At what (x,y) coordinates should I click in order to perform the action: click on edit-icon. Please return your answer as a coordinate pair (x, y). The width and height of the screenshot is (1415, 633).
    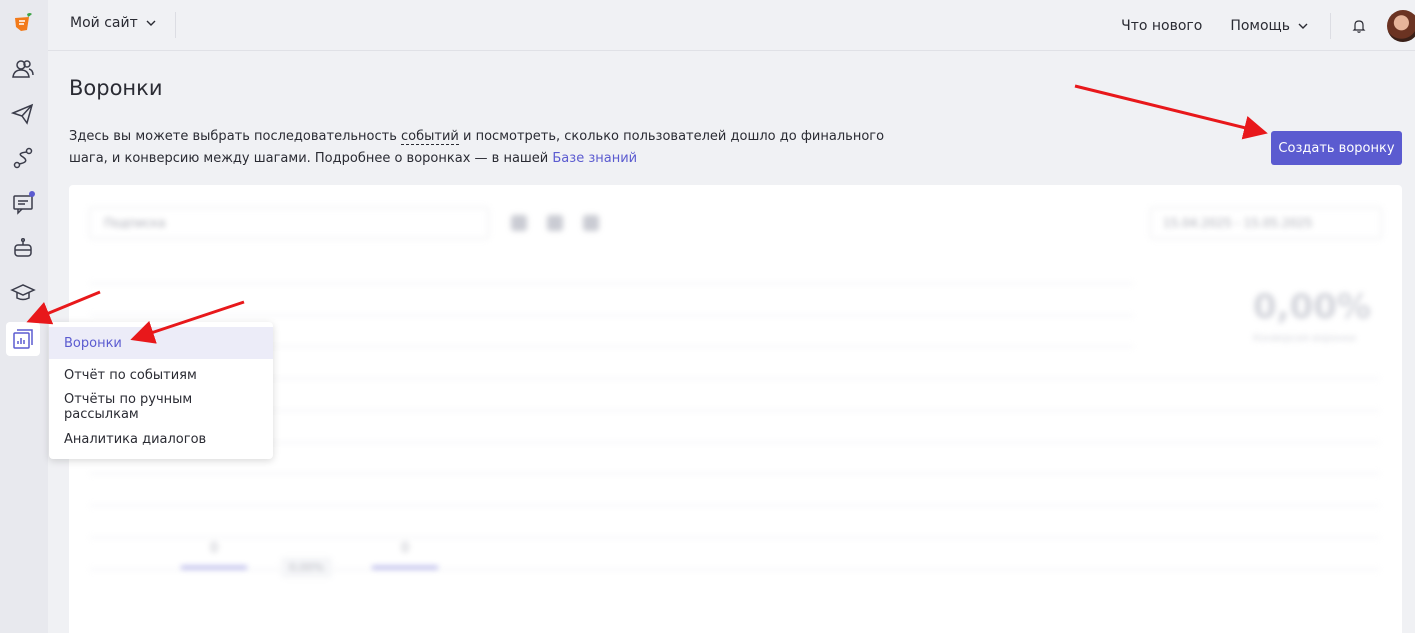
    Looking at the image, I should click on (519, 223).